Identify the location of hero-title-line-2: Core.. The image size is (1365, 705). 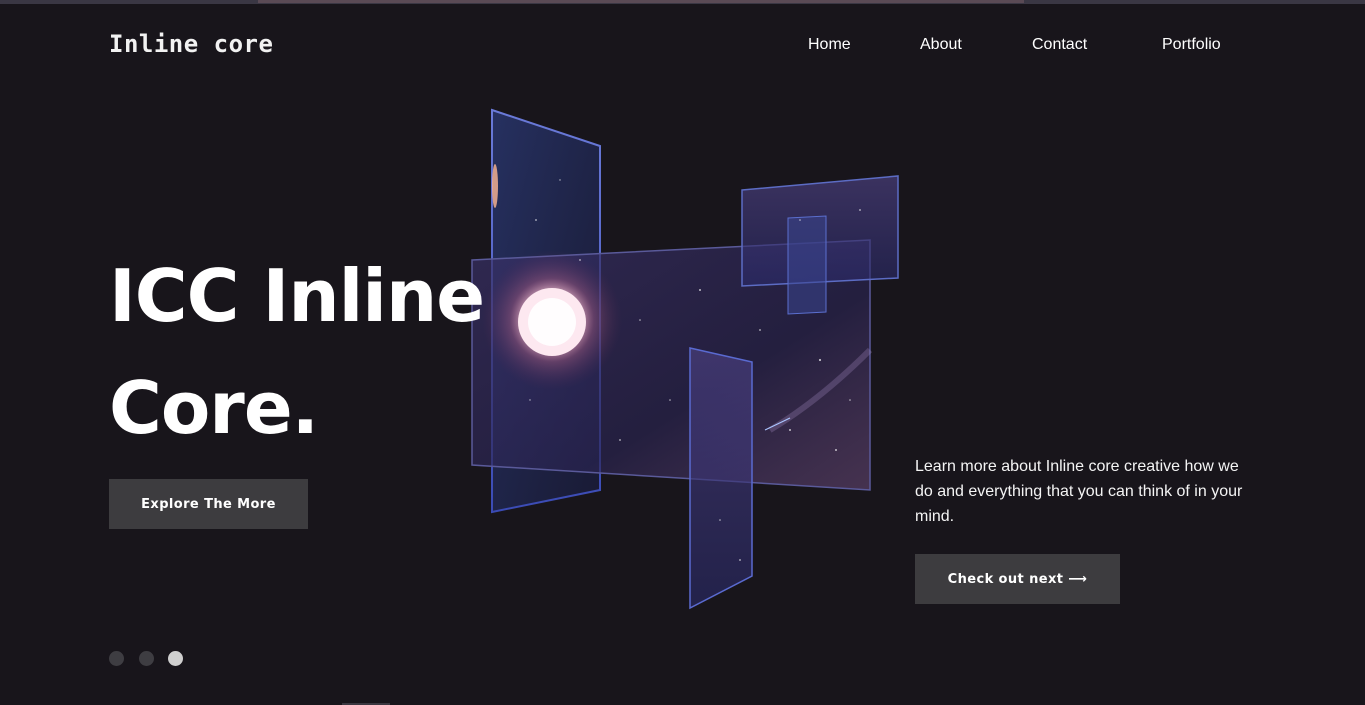
(214, 408).